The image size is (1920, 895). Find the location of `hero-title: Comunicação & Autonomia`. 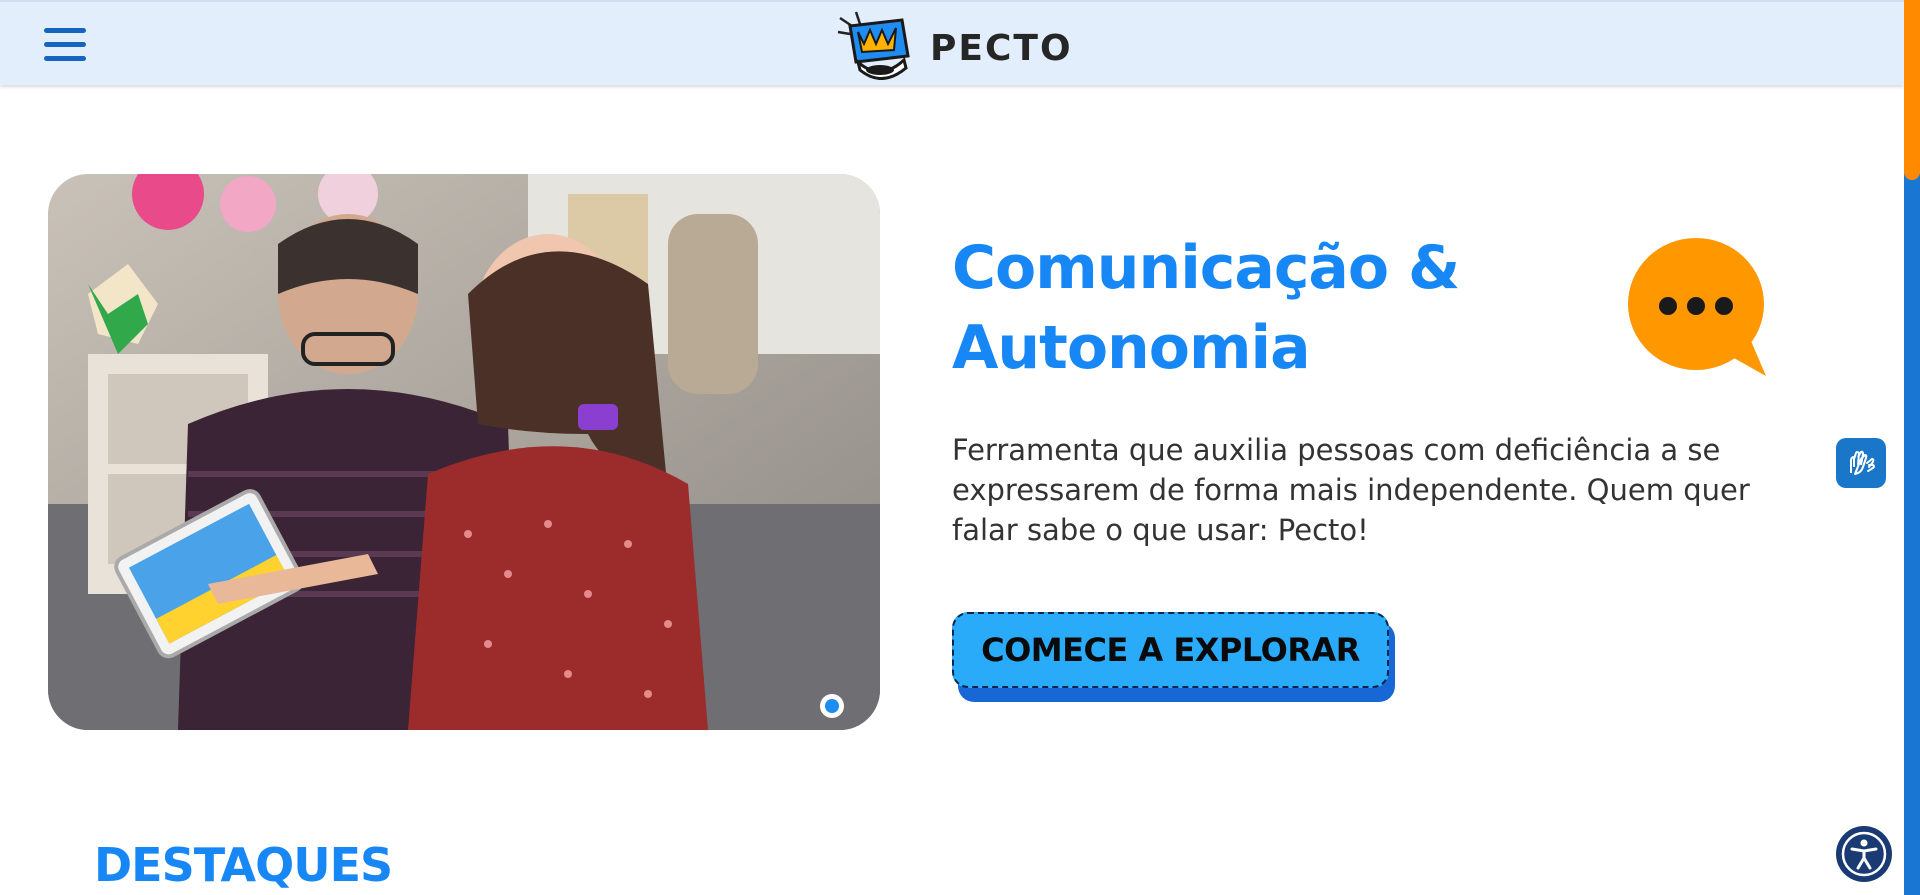

hero-title: Comunicação & Autonomia is located at coordinates (1232, 308).